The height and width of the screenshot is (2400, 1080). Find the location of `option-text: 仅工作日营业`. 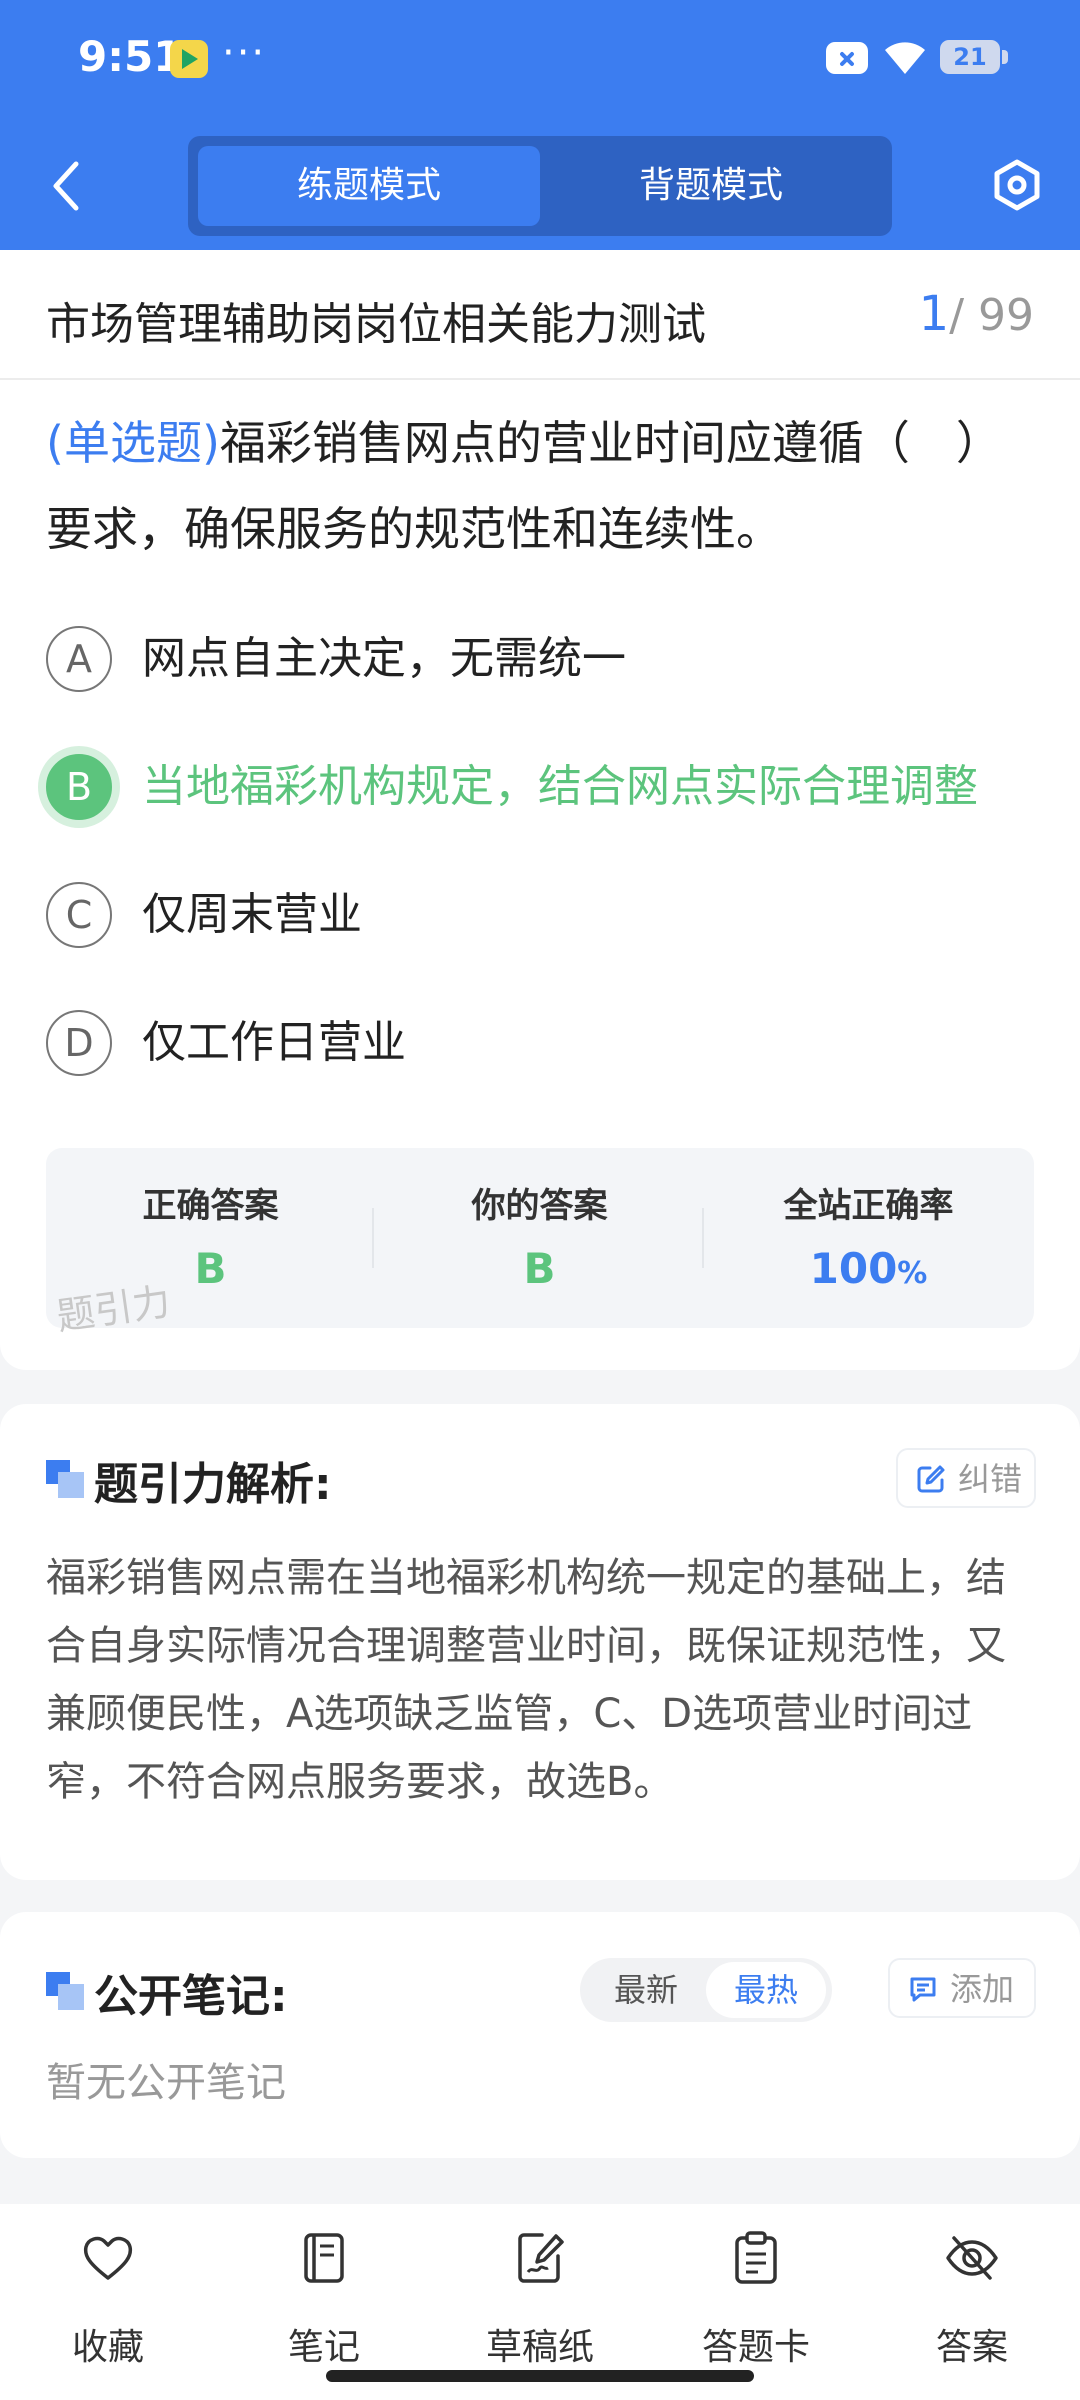

option-text: 仅工作日营业 is located at coordinates (274, 1042).